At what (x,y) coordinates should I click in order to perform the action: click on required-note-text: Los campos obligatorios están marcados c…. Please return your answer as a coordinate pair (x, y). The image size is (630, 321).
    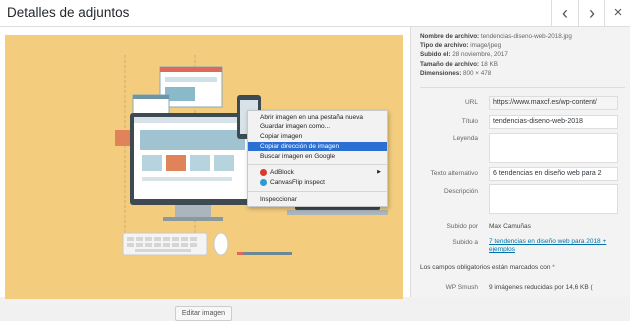
    Looking at the image, I should click on (485, 267).